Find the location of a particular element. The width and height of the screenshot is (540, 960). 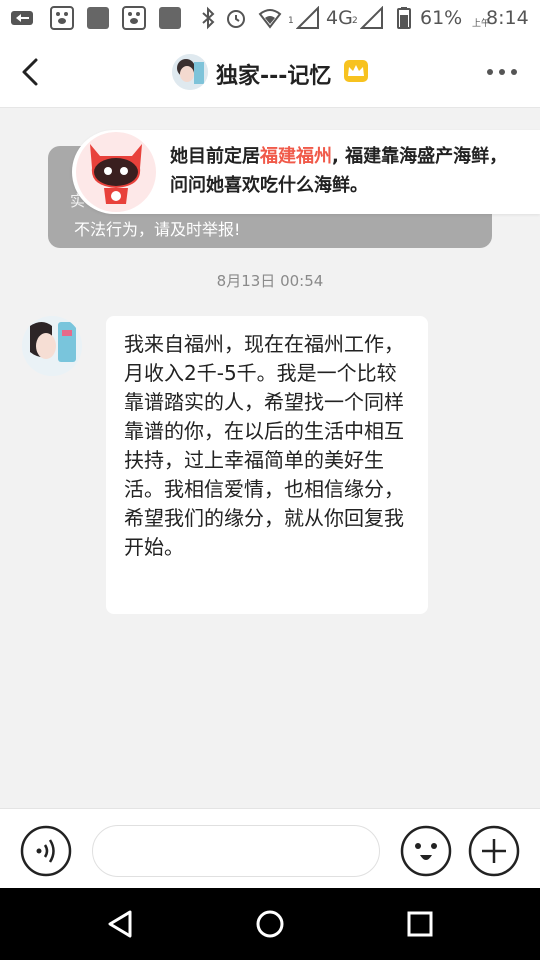

voice-icon is located at coordinates (46, 851).